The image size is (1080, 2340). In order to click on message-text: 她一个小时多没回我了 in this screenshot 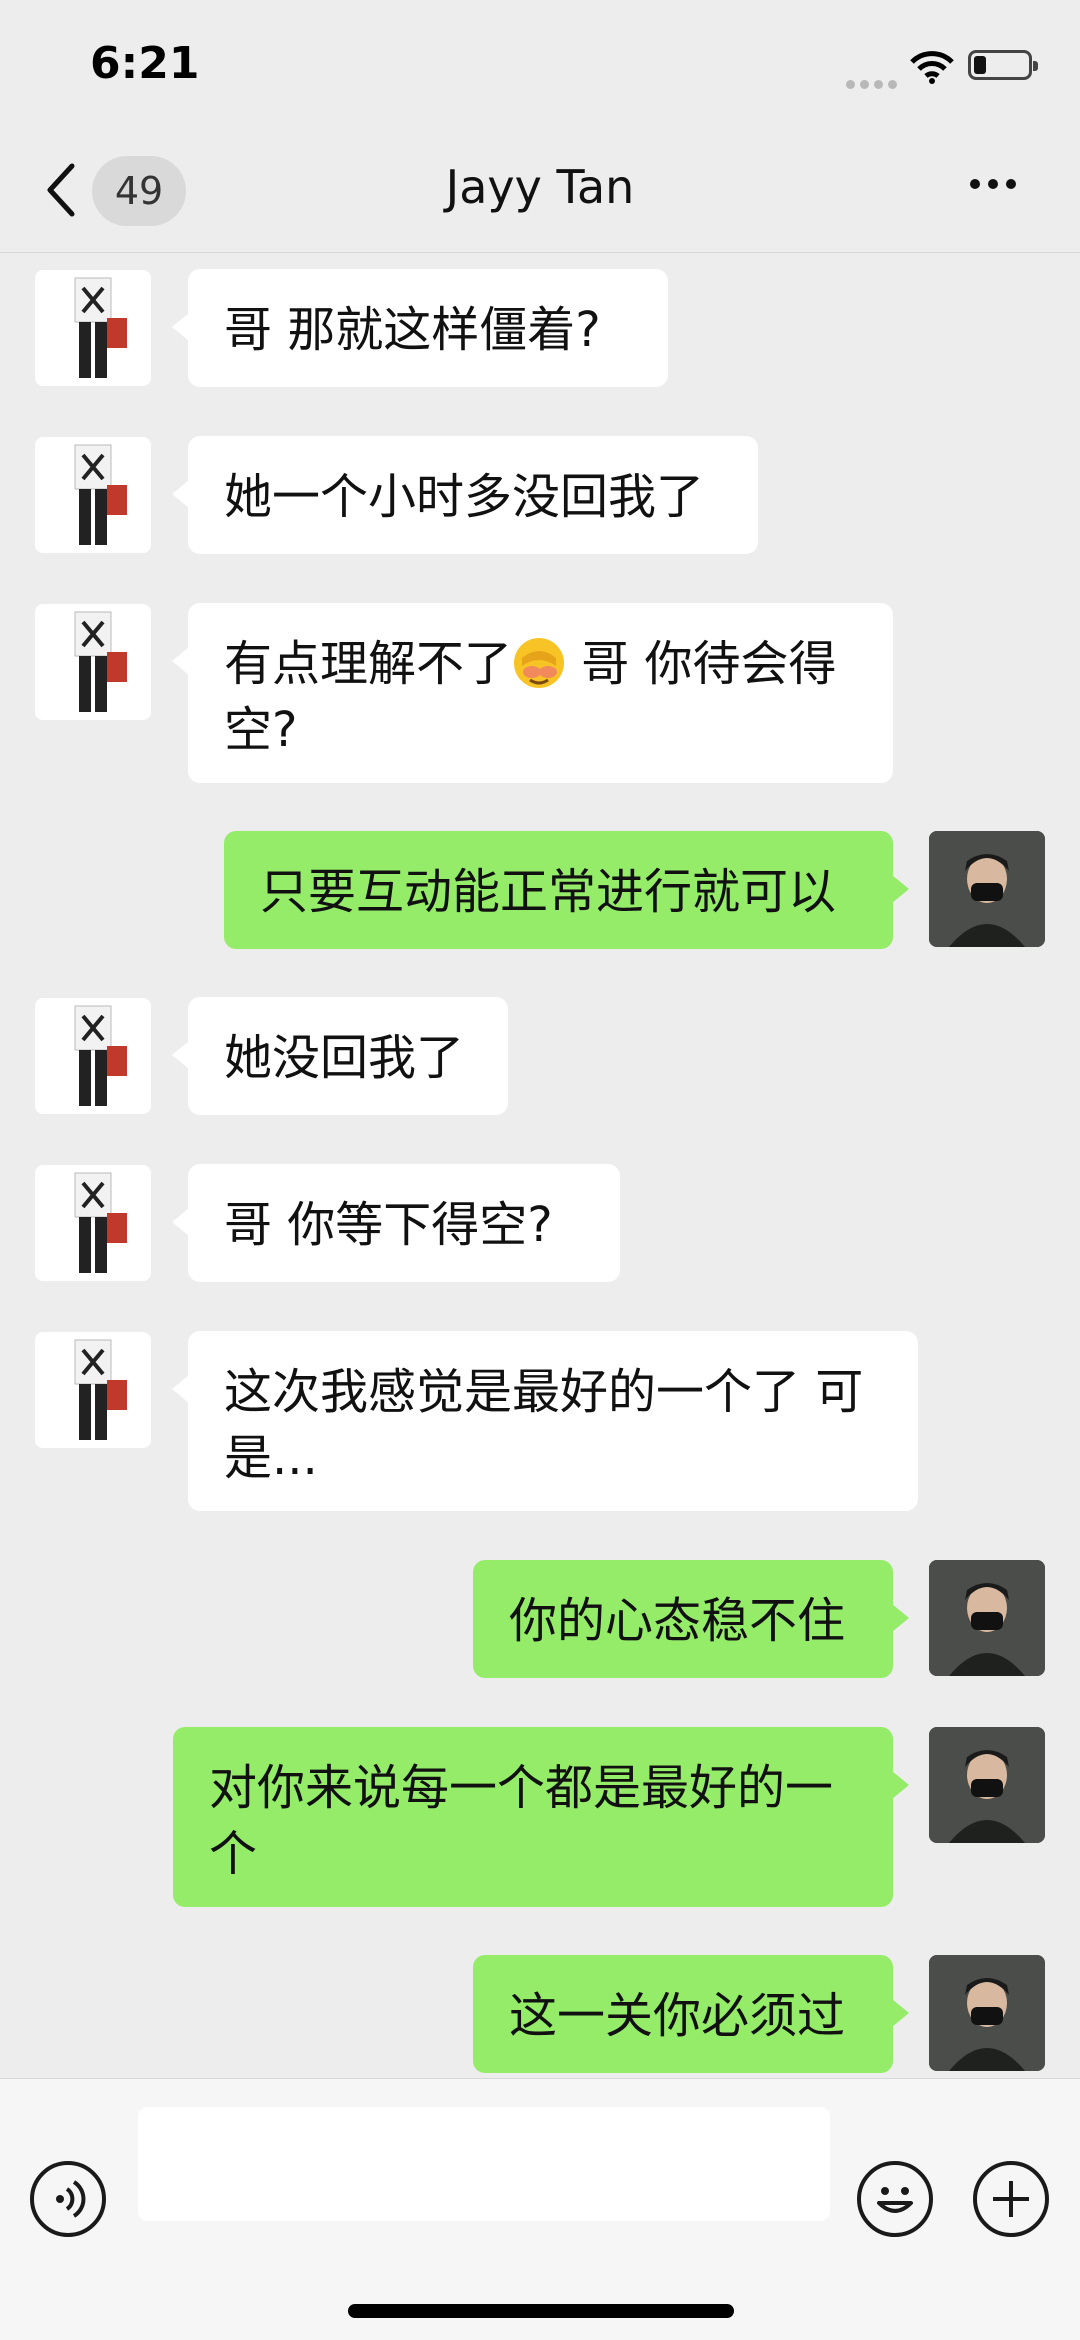, I will do `click(464, 497)`.